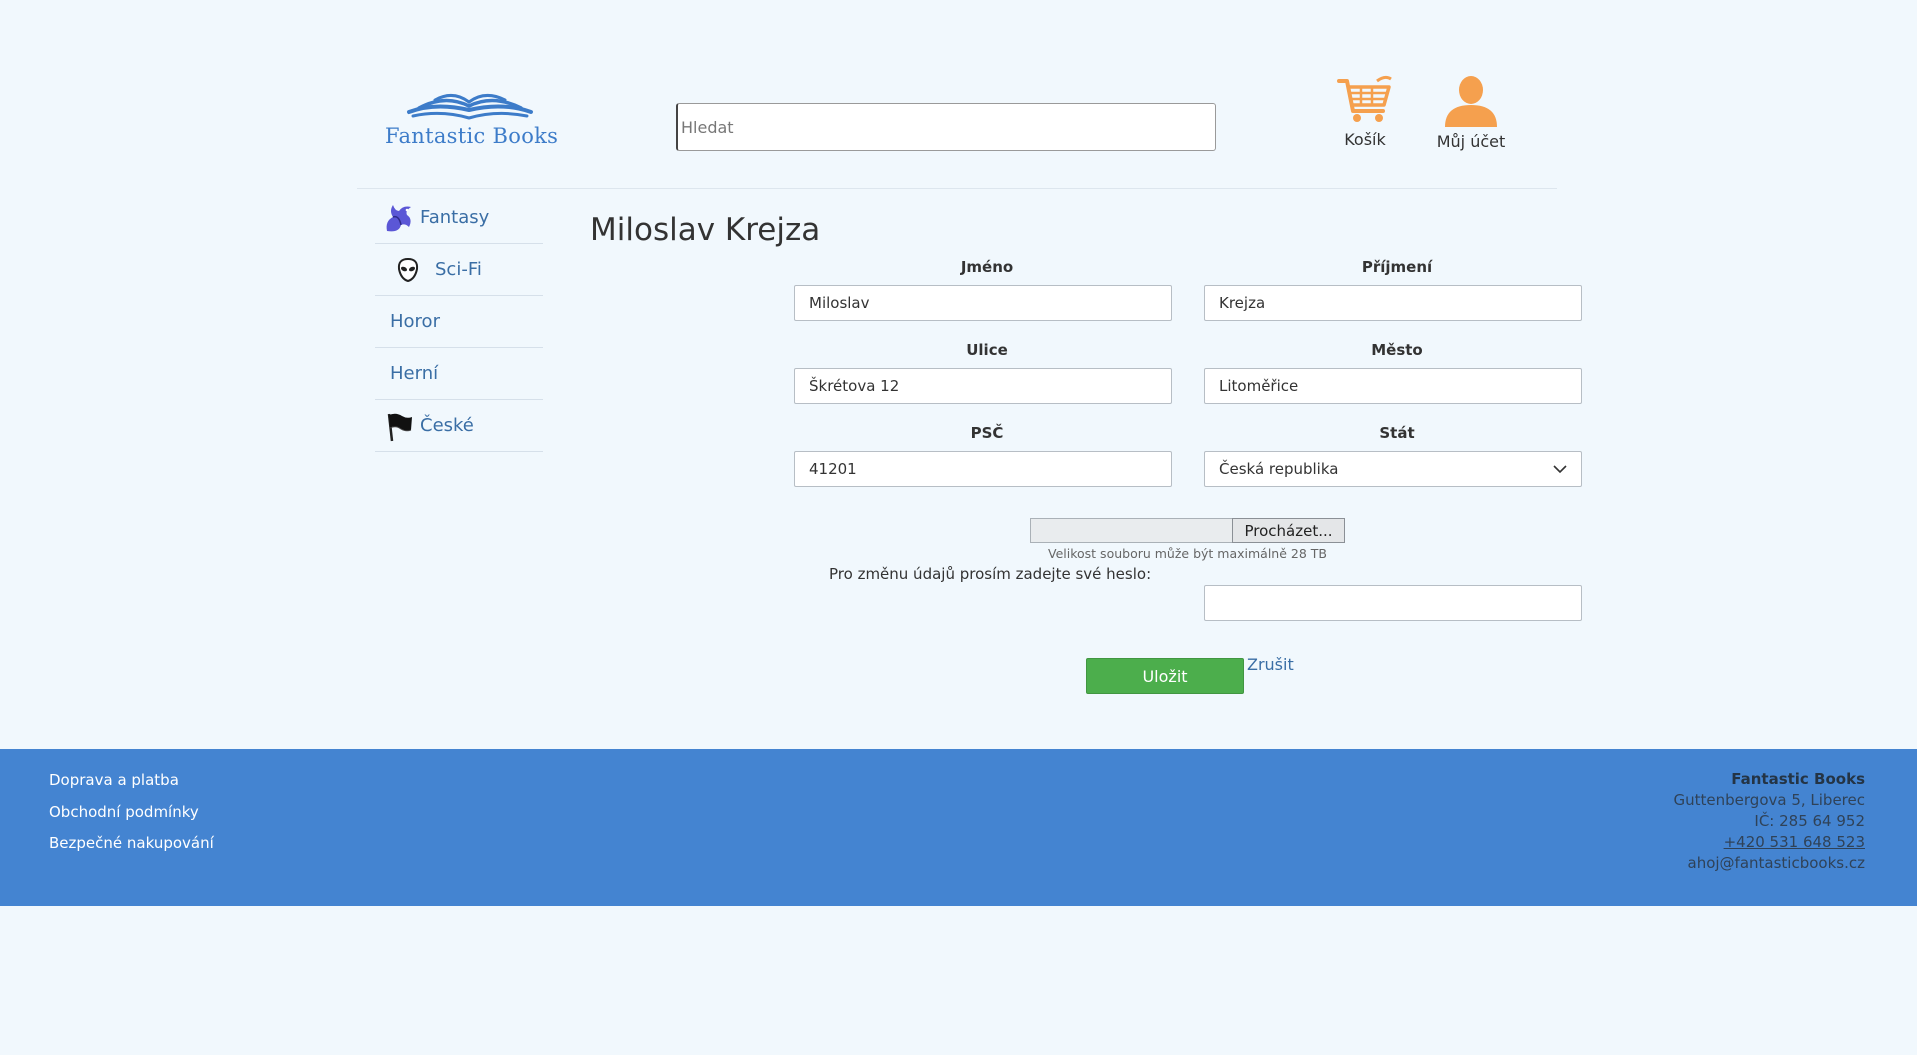 The height and width of the screenshot is (1055, 1917). I want to click on country-select: Česká republika, so click(1393, 469).